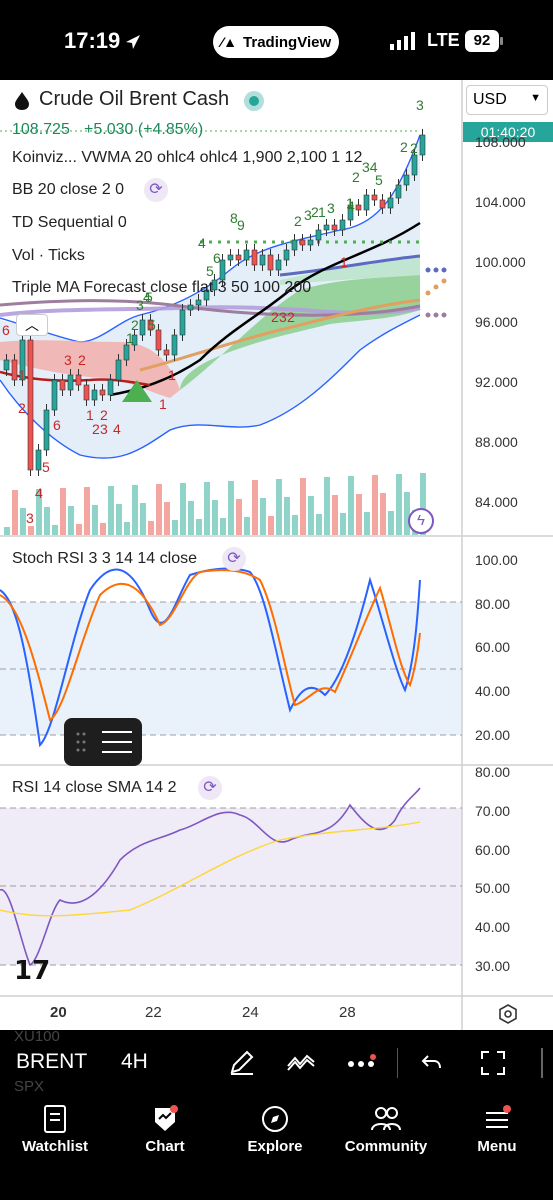 This screenshot has height=1200, width=553. Describe the element at coordinates (386, 1146) in the screenshot. I see `tab-label: Community` at that location.